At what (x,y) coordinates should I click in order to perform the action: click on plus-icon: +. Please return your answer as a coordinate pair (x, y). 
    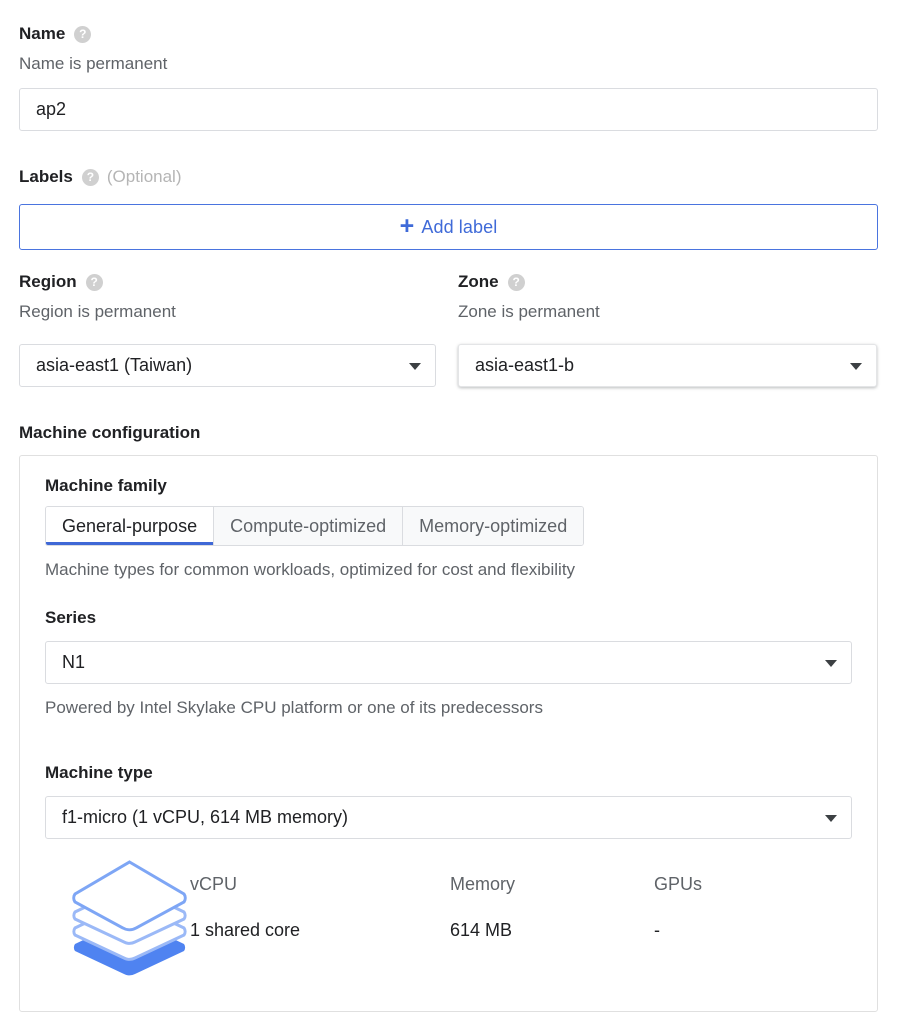
    Looking at the image, I should click on (407, 225).